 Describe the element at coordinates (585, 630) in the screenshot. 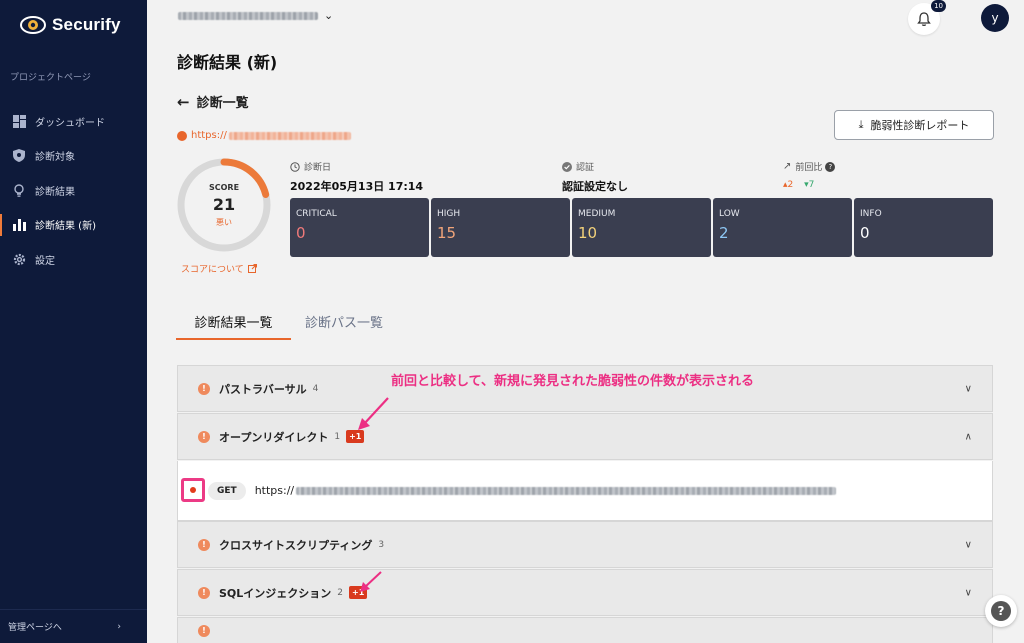

I see `finding-row-partial: !` at that location.